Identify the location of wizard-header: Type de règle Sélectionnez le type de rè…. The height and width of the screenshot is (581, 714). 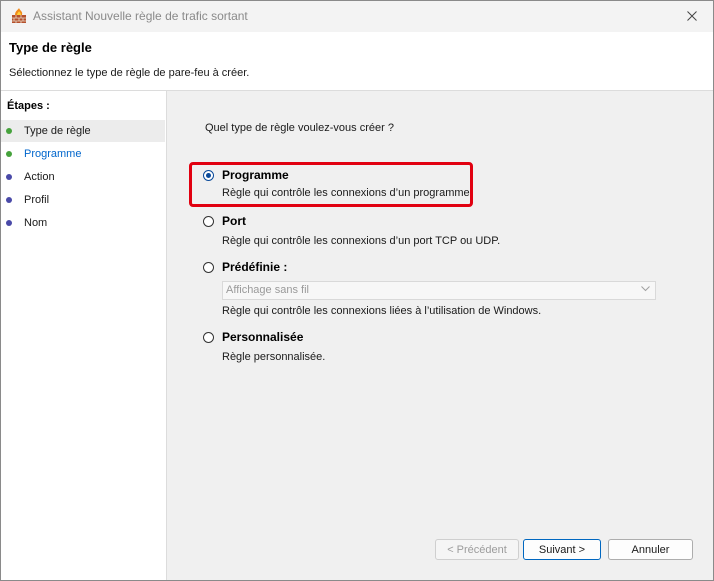
(357, 61).